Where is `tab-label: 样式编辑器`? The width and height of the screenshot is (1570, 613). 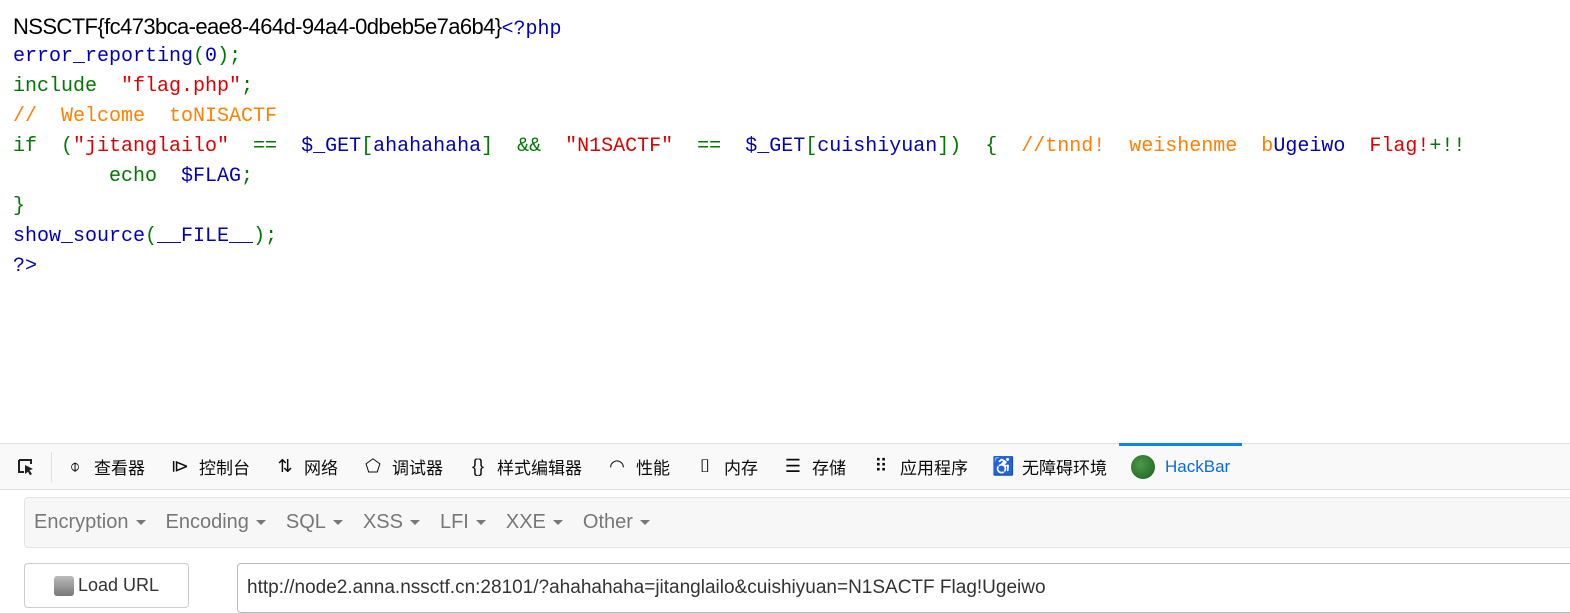
tab-label: 样式编辑器 is located at coordinates (539, 468).